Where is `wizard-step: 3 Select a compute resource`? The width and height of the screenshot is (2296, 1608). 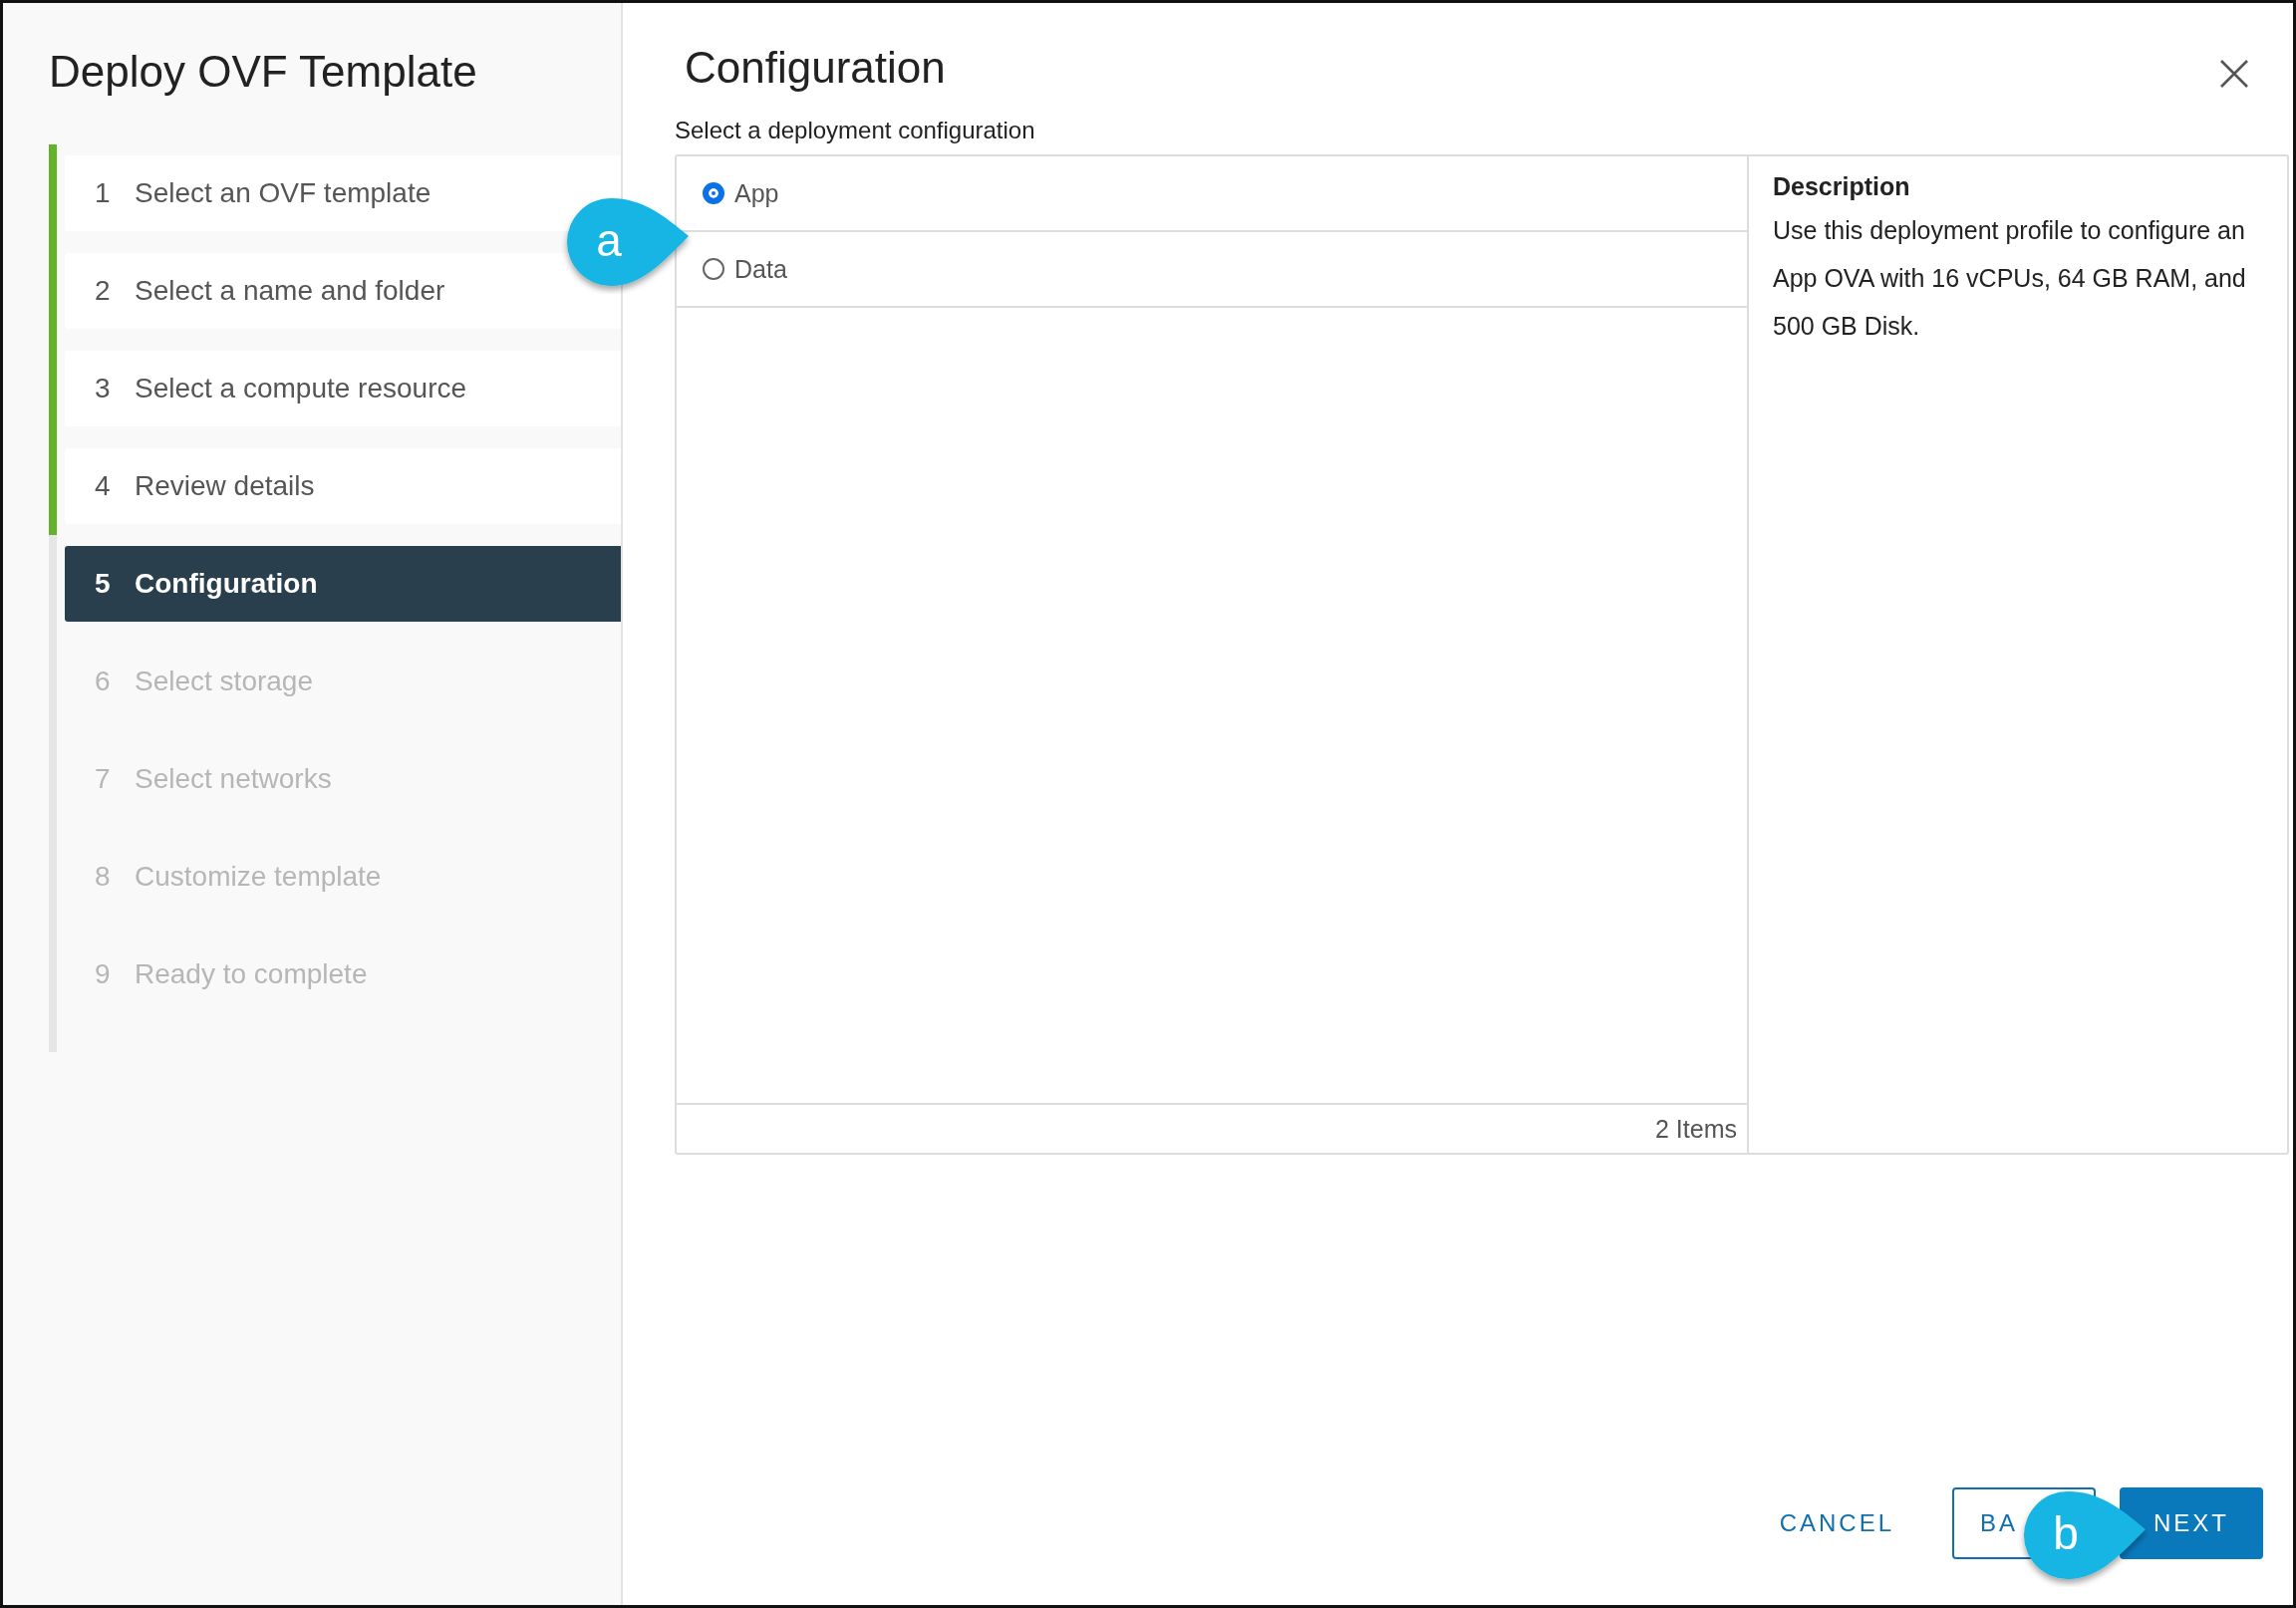 wizard-step: 3 Select a compute resource is located at coordinates (343, 389).